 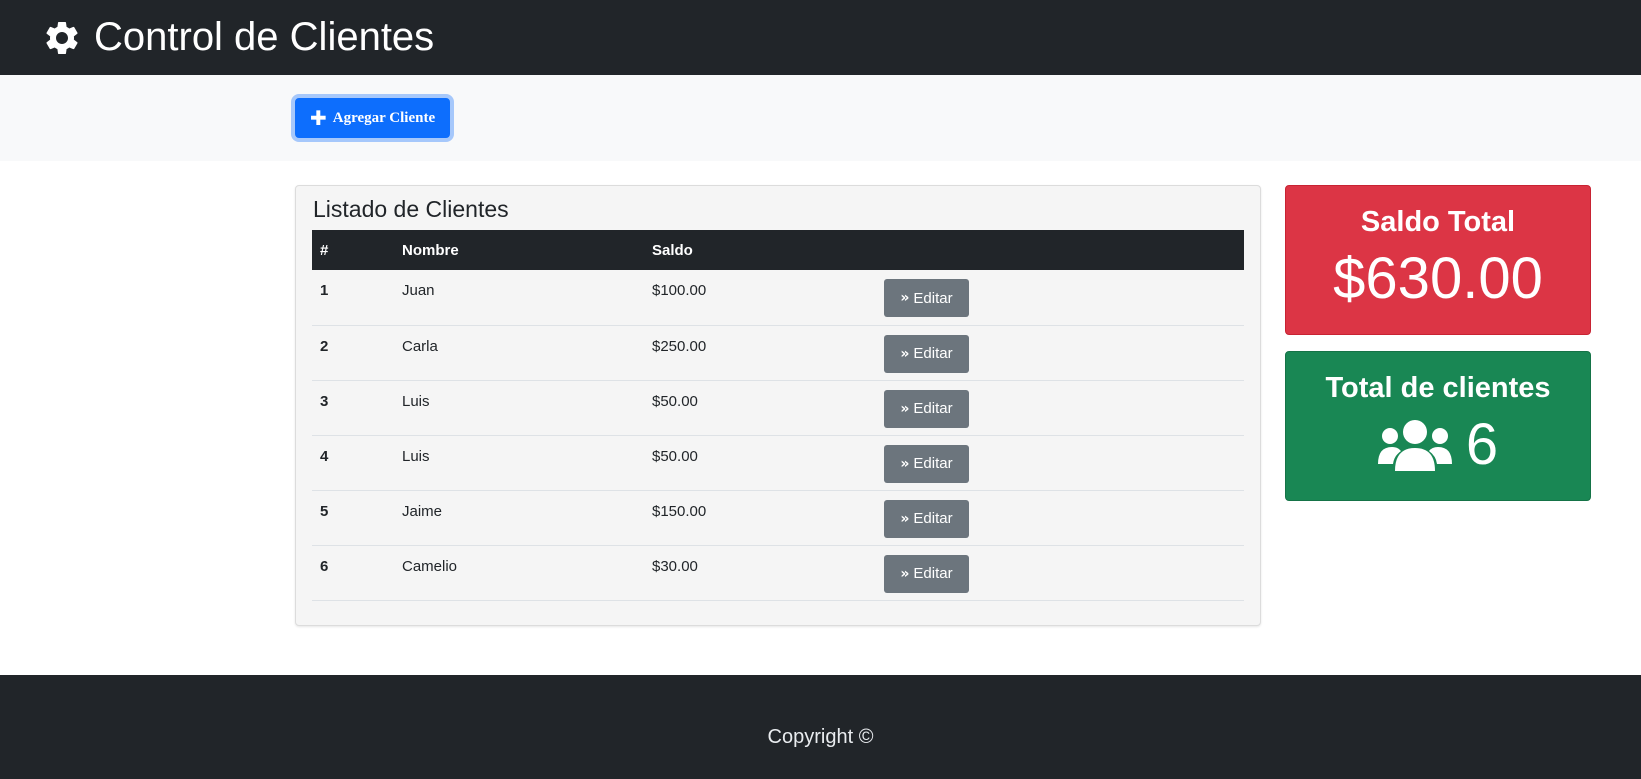 What do you see at coordinates (1438, 278) in the screenshot?
I see `saldo-total-value: $630.00` at bounding box center [1438, 278].